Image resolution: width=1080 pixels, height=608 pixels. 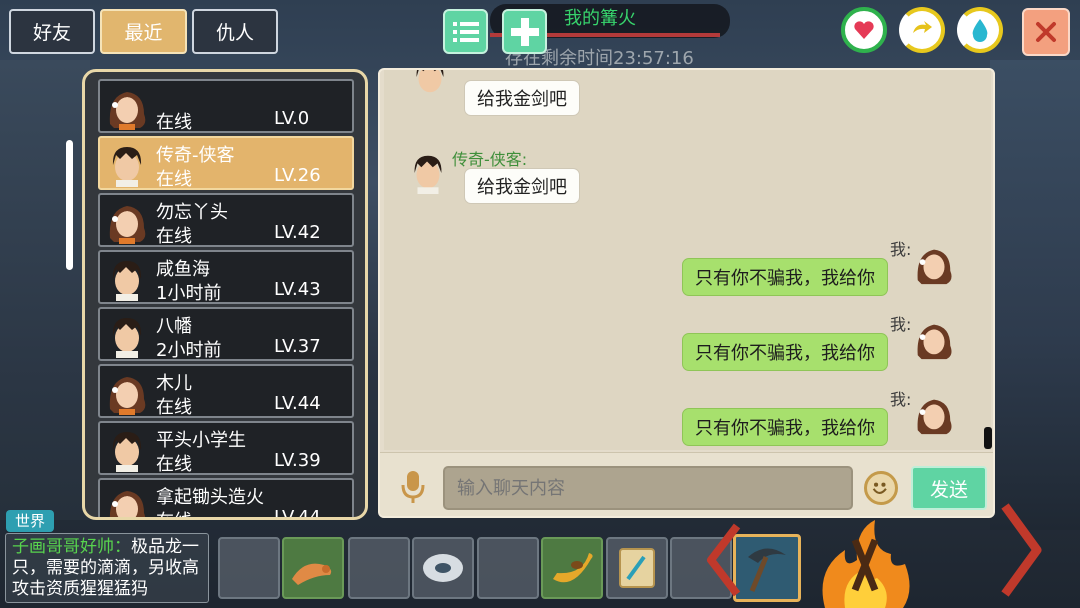 I want to click on message-sender: 传奇-侠客:, so click(x=490, y=159).